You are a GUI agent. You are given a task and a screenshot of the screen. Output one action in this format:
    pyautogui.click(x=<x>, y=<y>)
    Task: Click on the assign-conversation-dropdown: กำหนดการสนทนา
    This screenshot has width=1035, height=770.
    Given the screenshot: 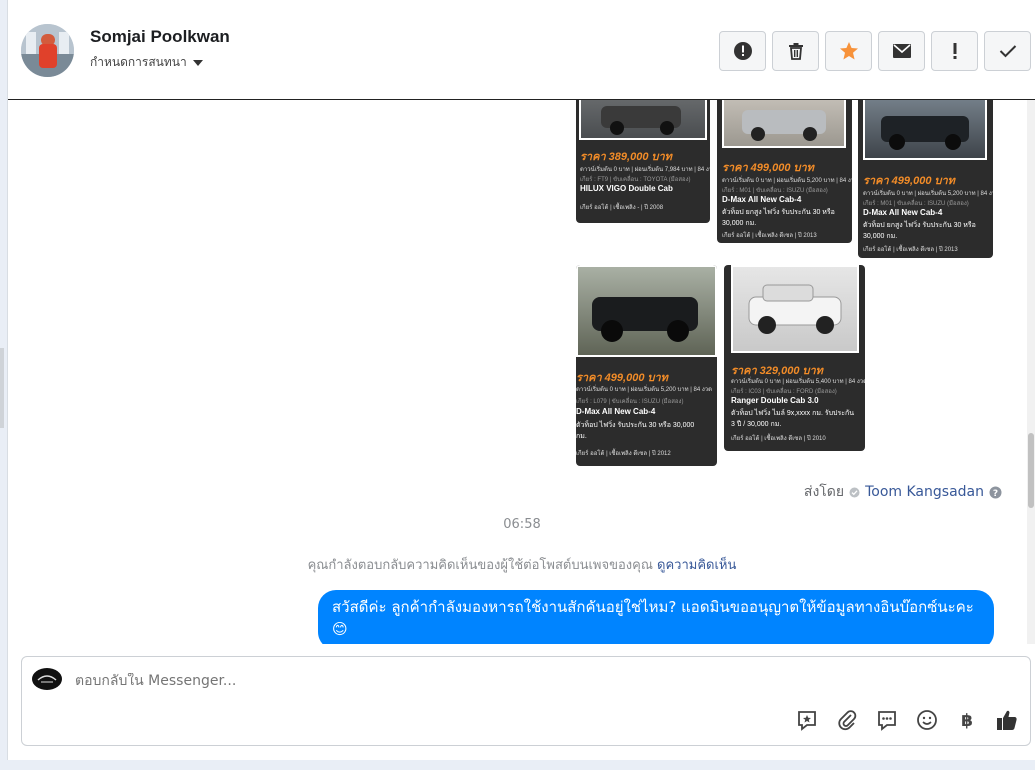 What is the action you would take?
    pyautogui.click(x=146, y=62)
    